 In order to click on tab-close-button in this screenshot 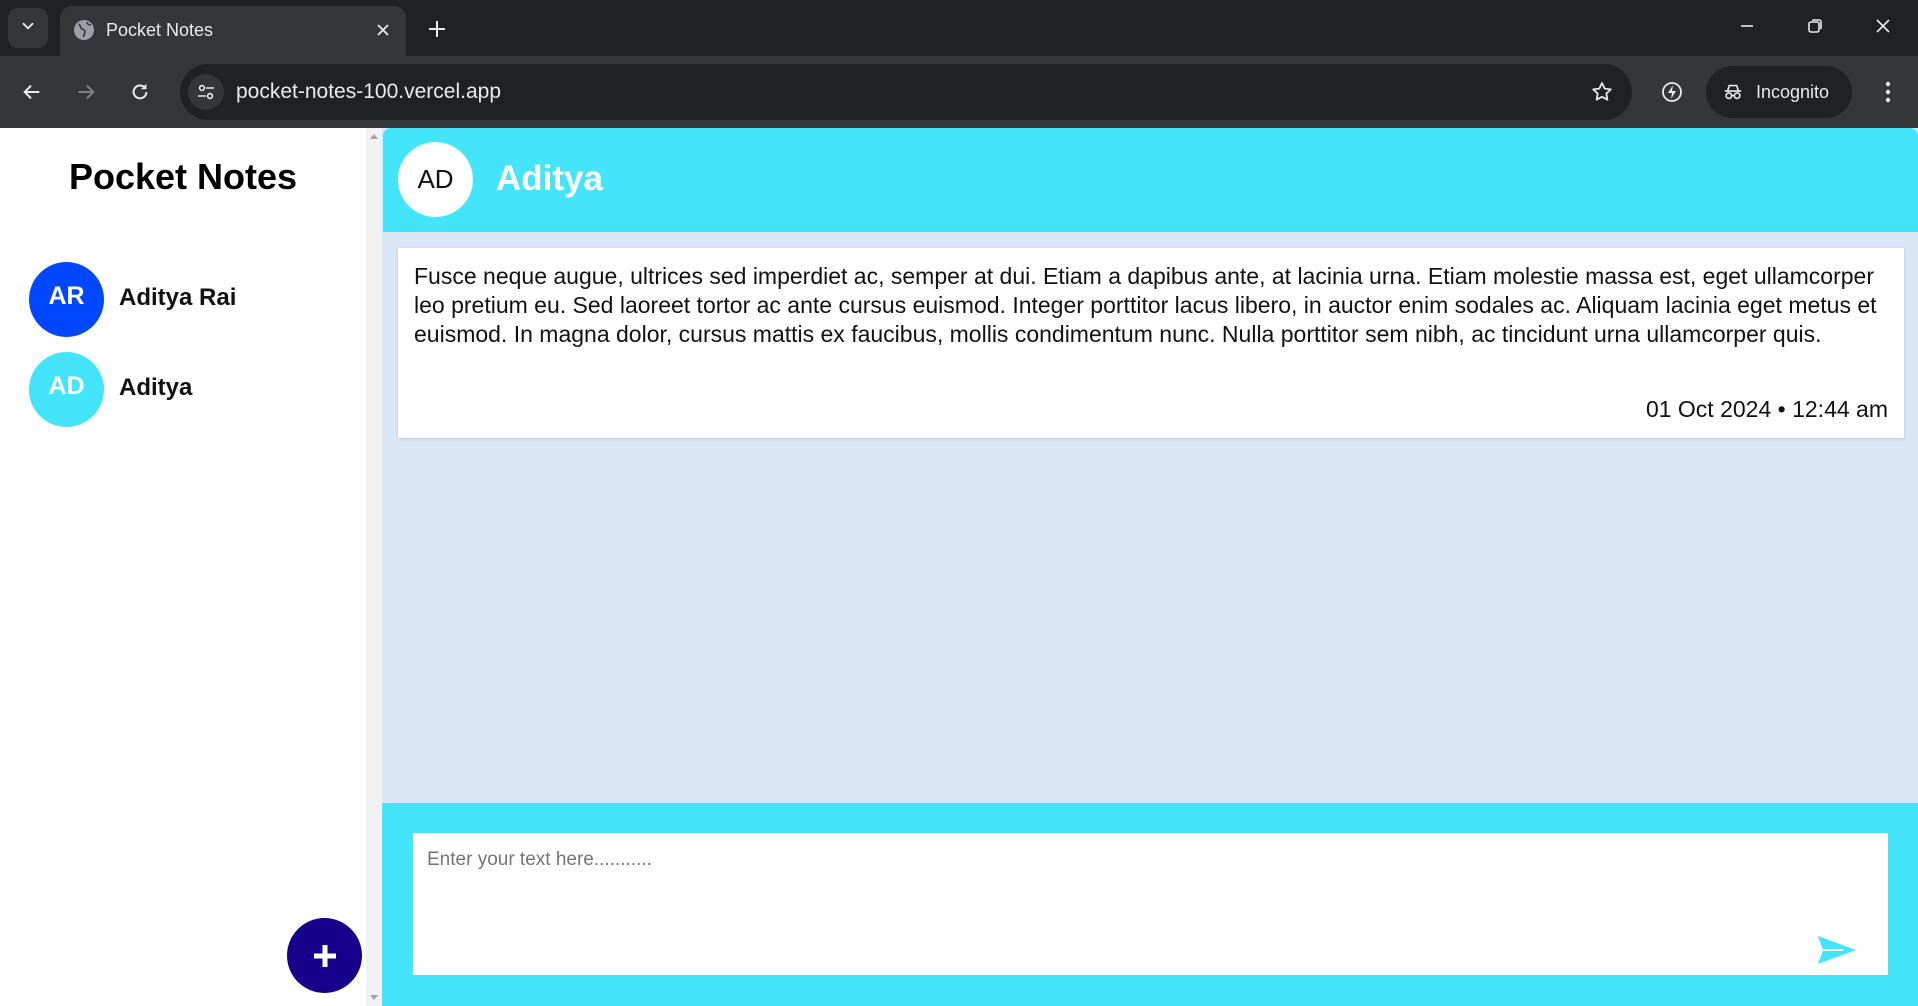, I will do `click(383, 30)`.